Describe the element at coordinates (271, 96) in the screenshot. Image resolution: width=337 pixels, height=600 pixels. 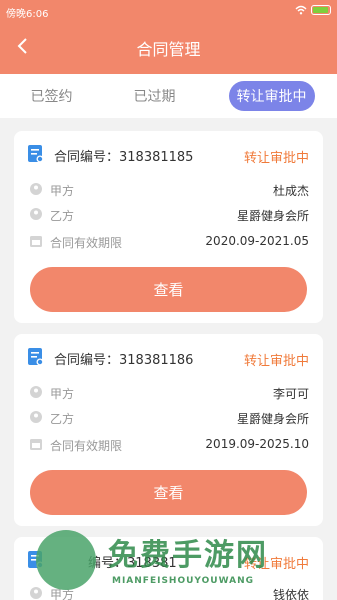
I see `tab-transfer-pending: 转让审批中` at that location.